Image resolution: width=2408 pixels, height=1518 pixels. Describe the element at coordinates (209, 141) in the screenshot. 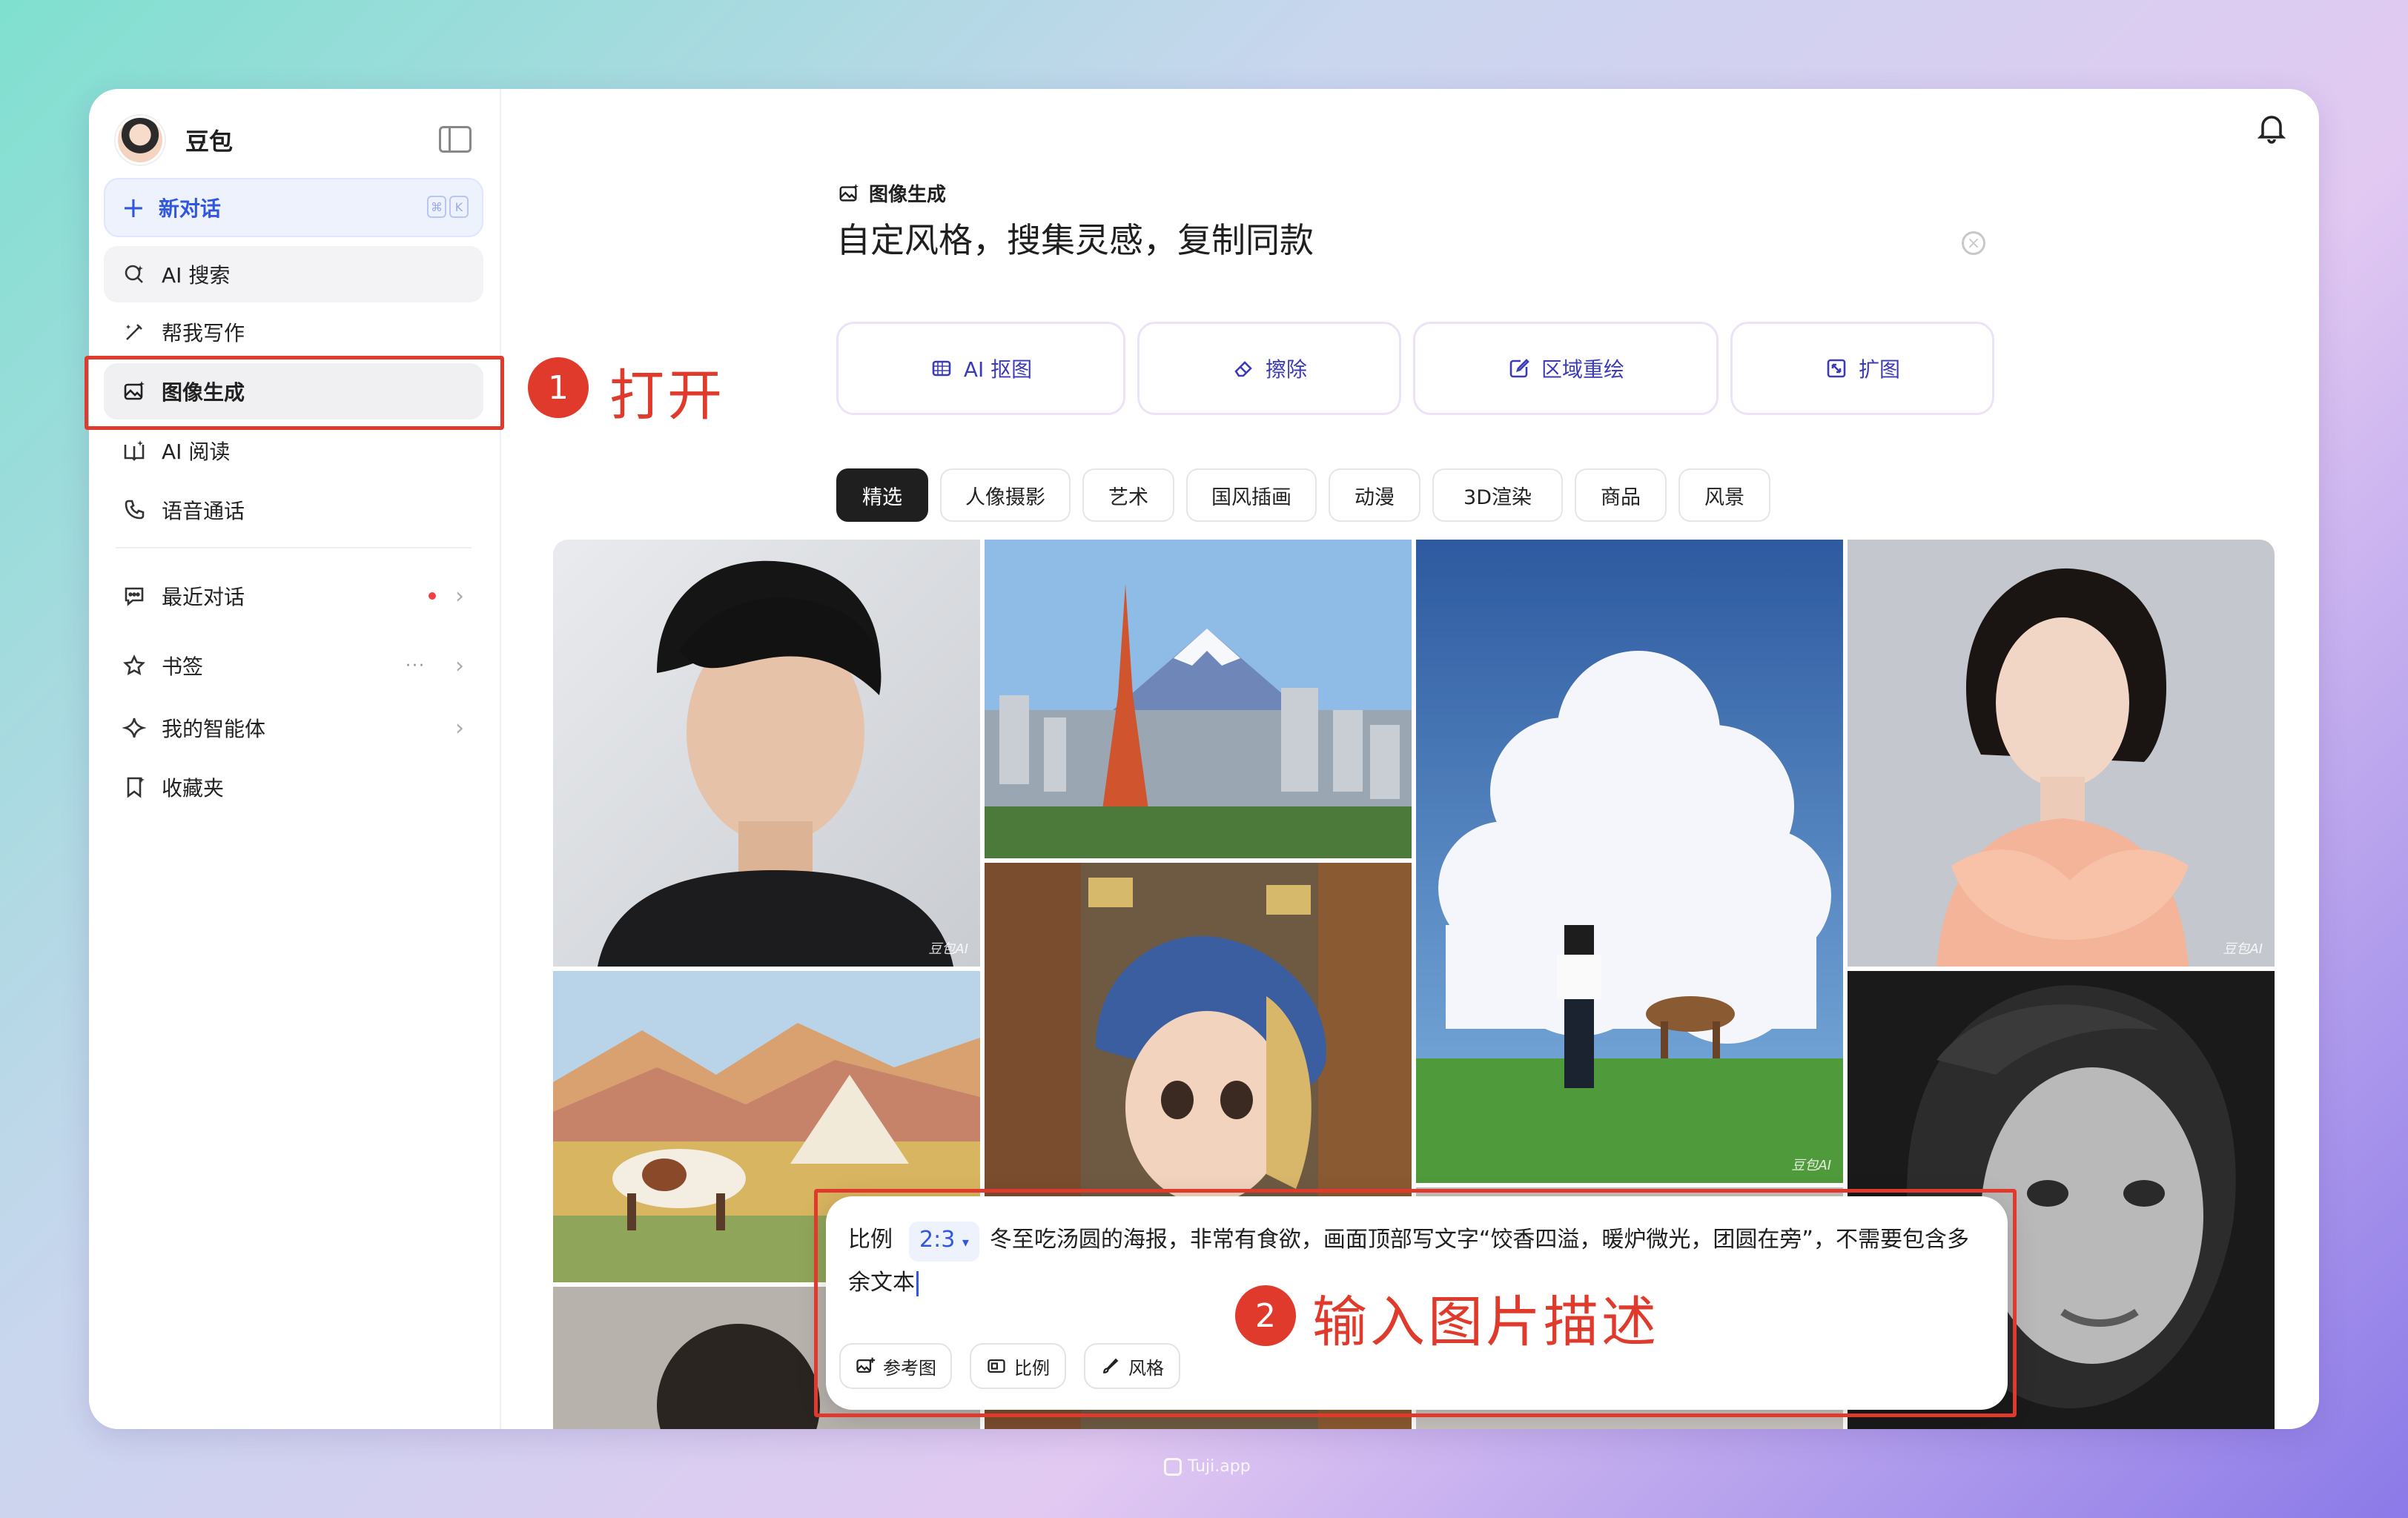

I see `brand-name: 豆包` at that location.